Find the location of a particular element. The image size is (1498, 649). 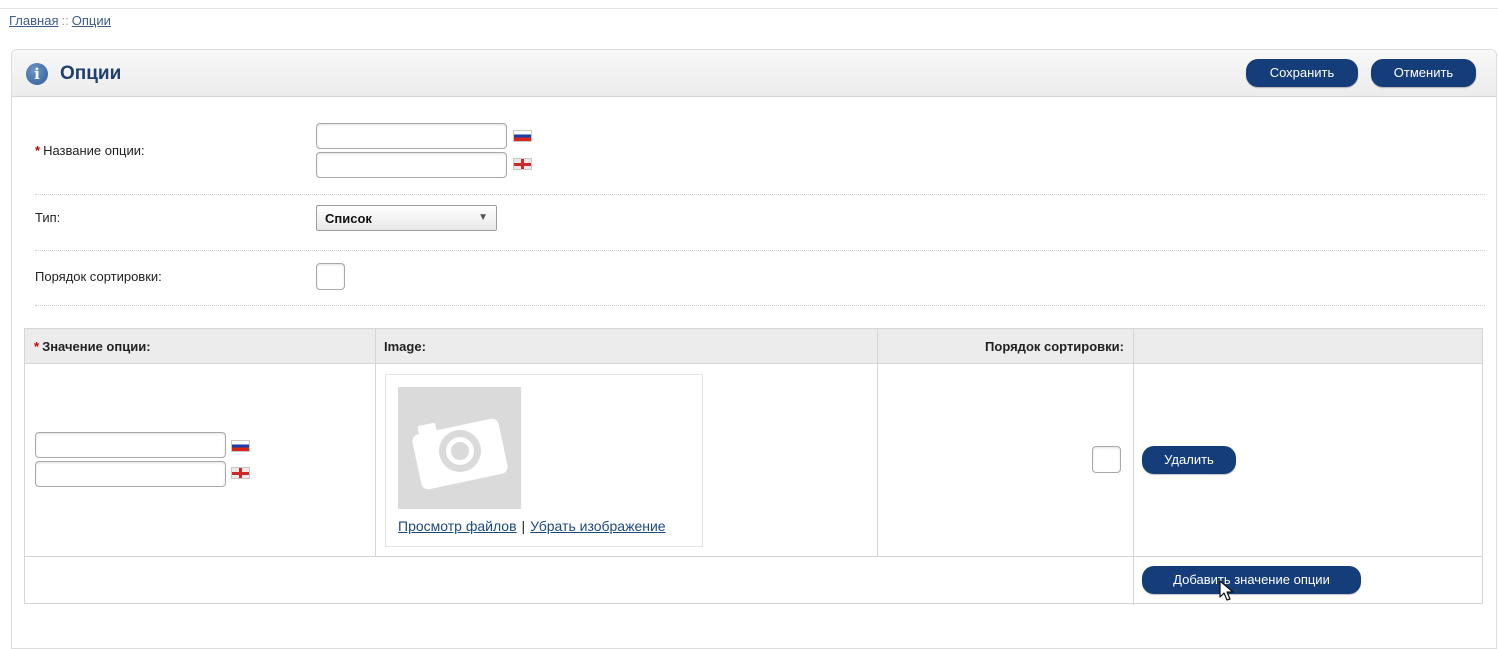

column-header-value-text: Значение опции: is located at coordinates (96, 346).